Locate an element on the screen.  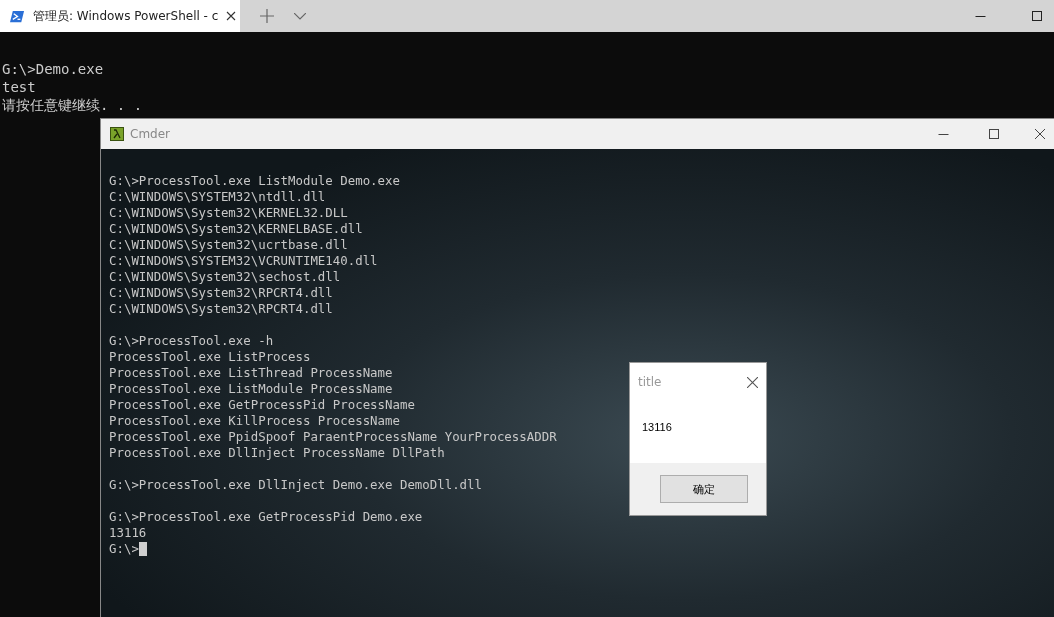
terminal-line: C:\WINDOWS\System32\KERNEL32.DLL is located at coordinates (228, 213).